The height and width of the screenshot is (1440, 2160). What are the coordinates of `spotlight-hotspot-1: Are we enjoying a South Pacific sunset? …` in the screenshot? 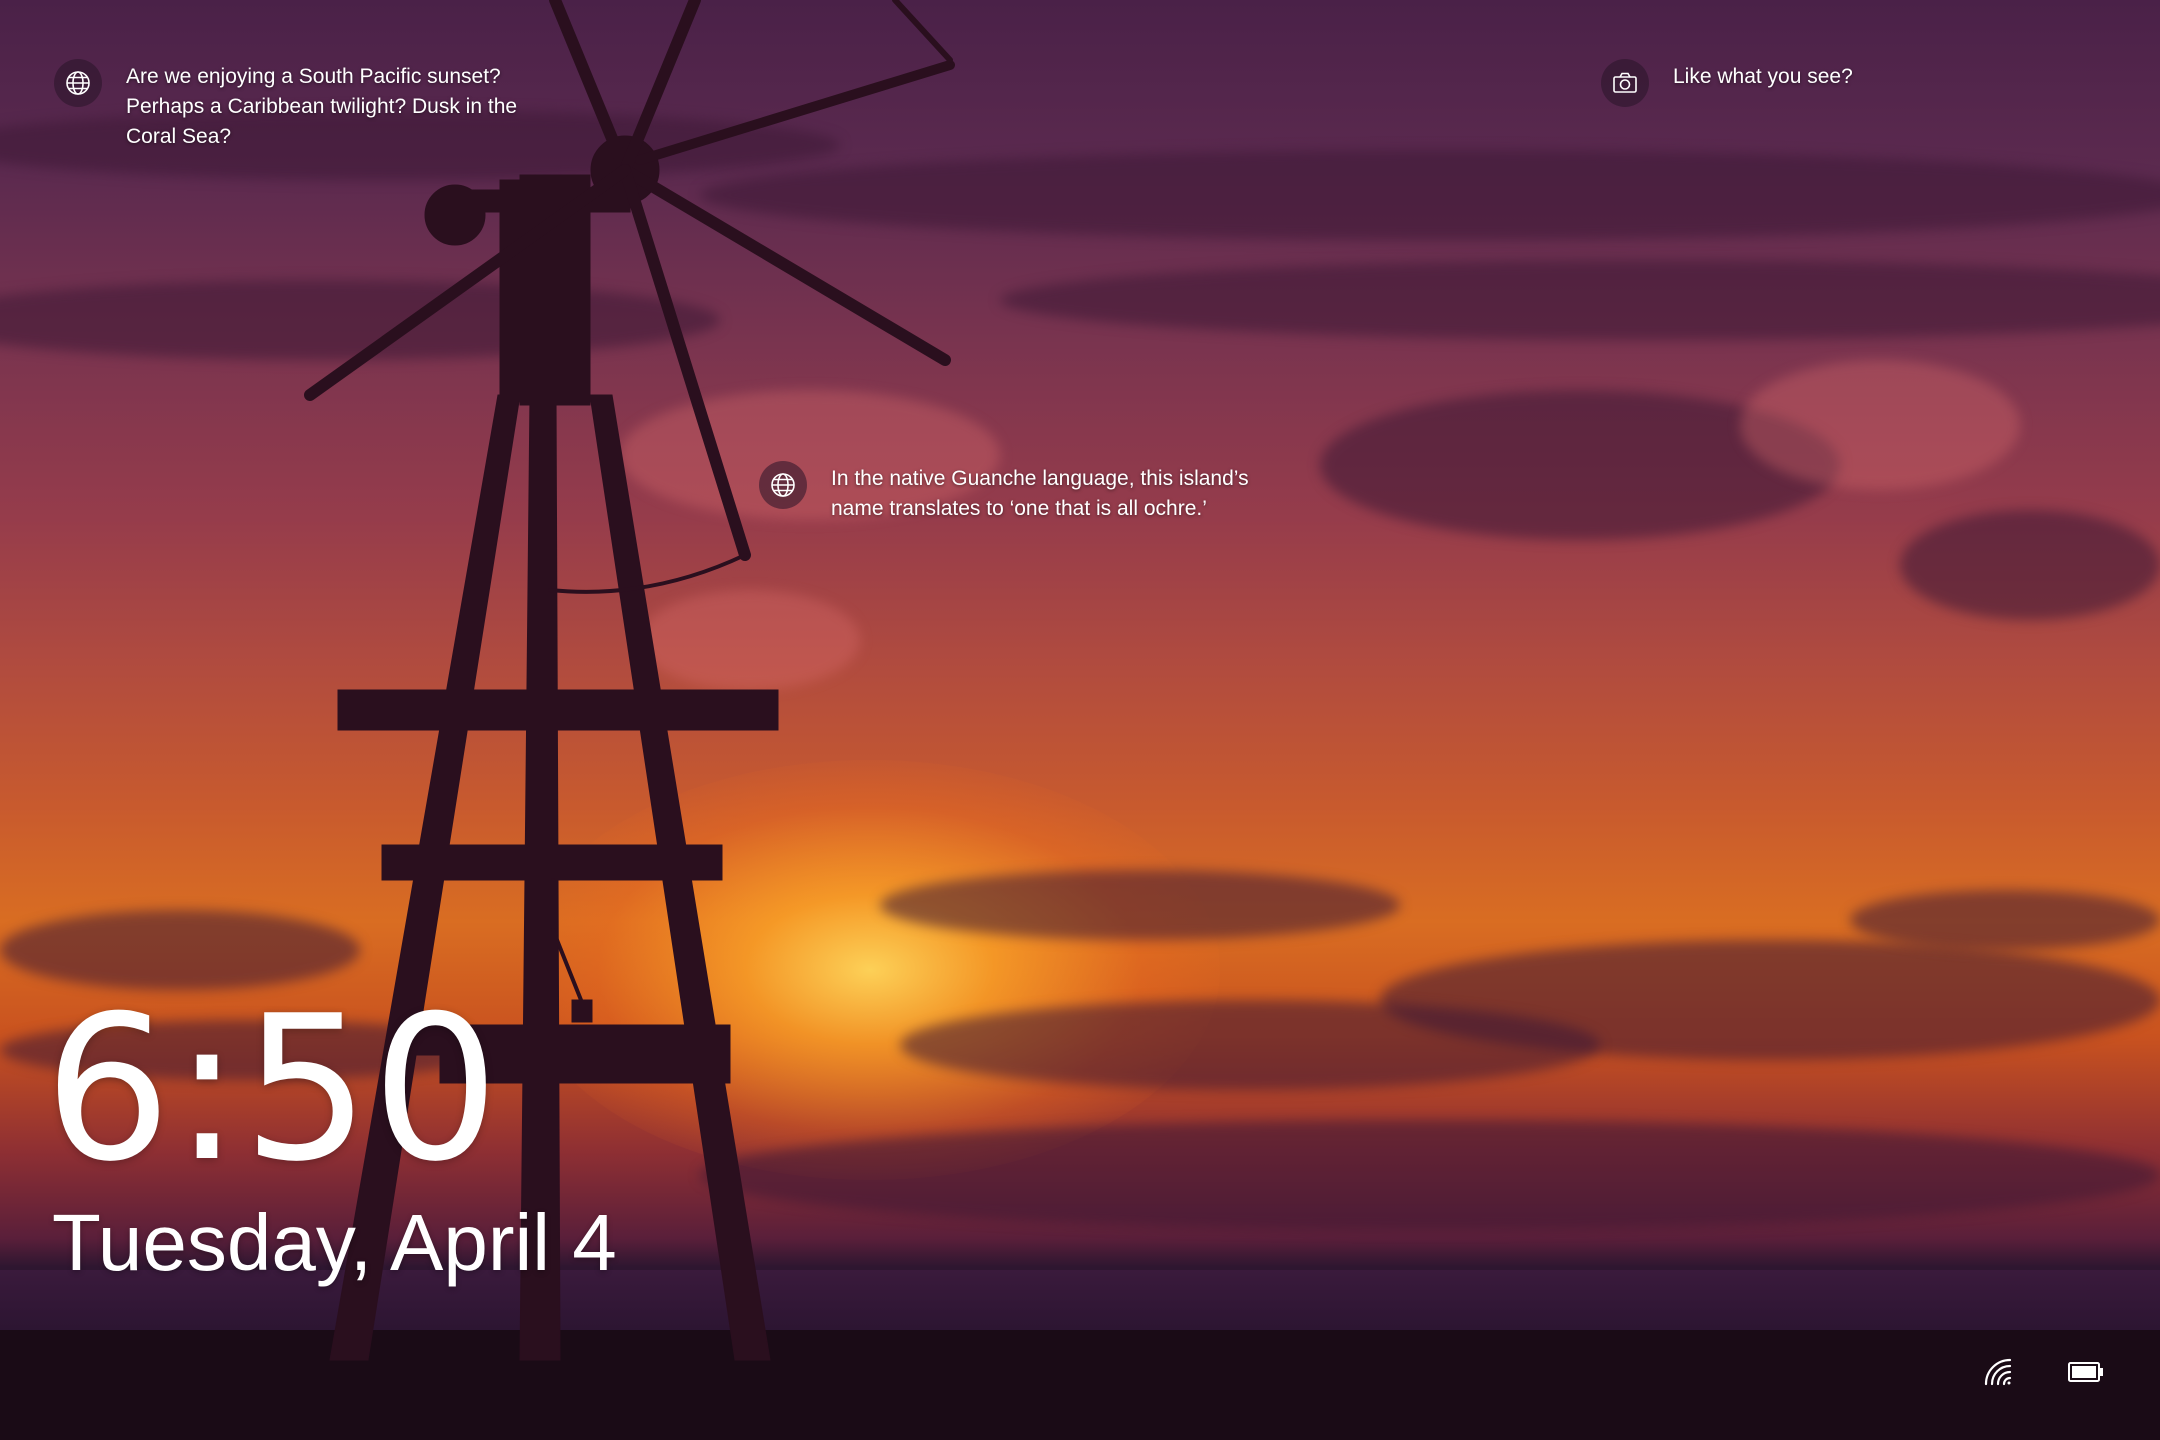 It's located at (310, 105).